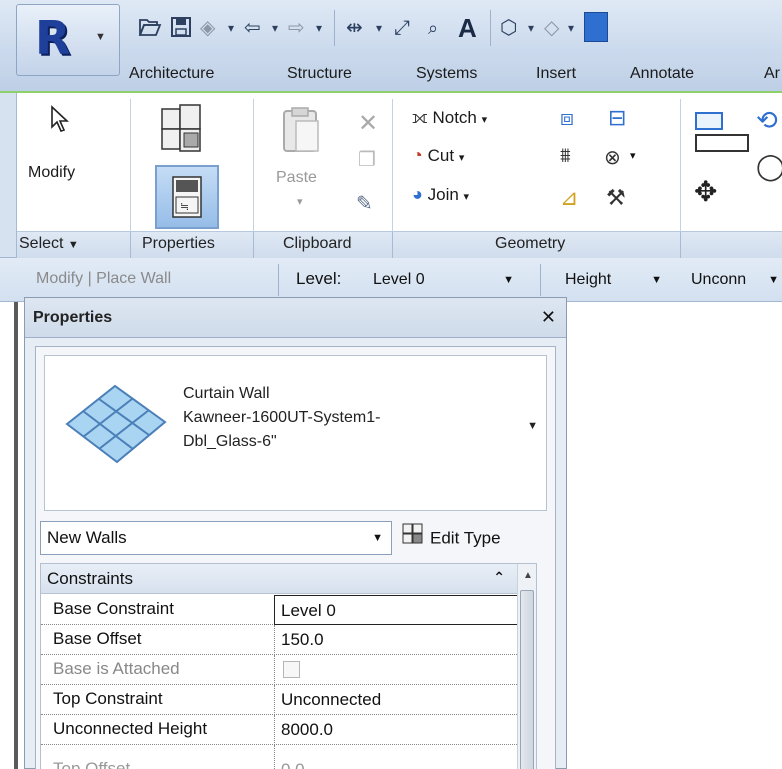 Image resolution: width=782 pixels, height=769 pixels. Describe the element at coordinates (449, 117) in the screenshot. I see `notch-button: ⟗ Notch ▾` at that location.